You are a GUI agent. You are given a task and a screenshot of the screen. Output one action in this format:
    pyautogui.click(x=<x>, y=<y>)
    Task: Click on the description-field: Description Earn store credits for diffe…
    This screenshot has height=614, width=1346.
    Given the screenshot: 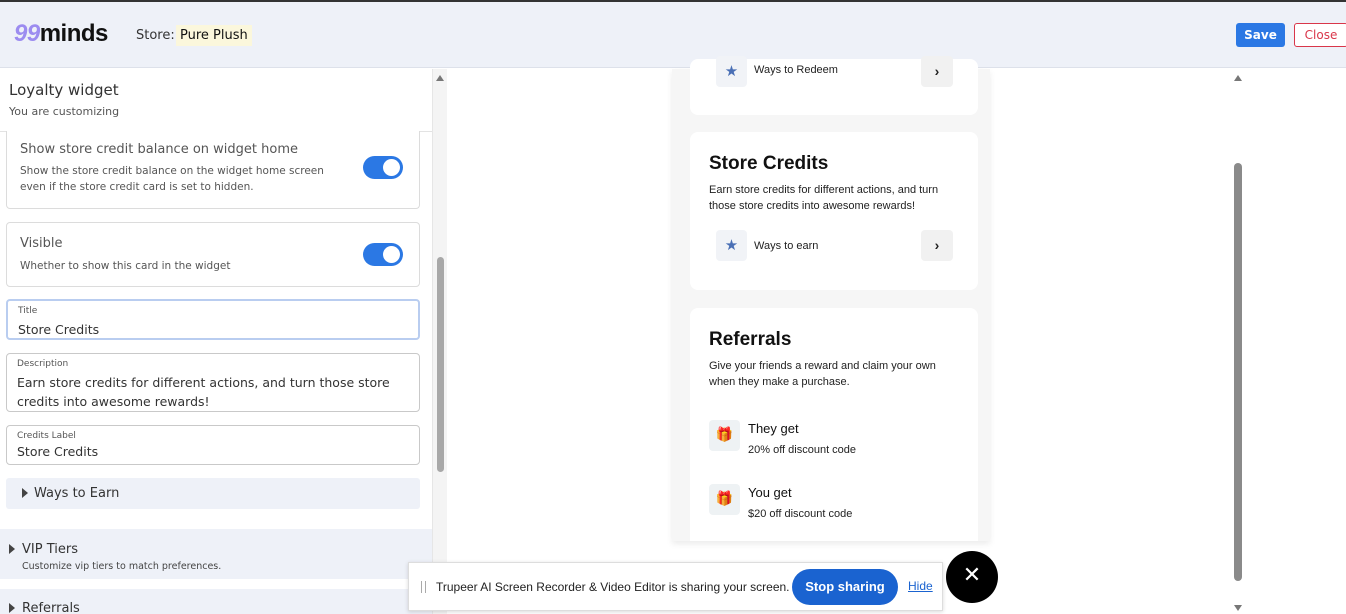 What is the action you would take?
    pyautogui.click(x=213, y=382)
    